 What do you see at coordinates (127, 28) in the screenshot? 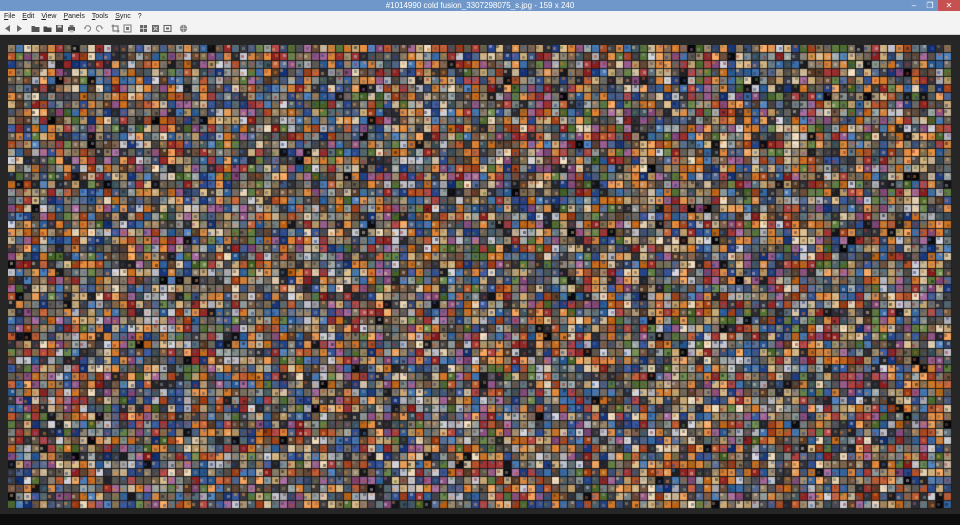
I see `resize-icon` at bounding box center [127, 28].